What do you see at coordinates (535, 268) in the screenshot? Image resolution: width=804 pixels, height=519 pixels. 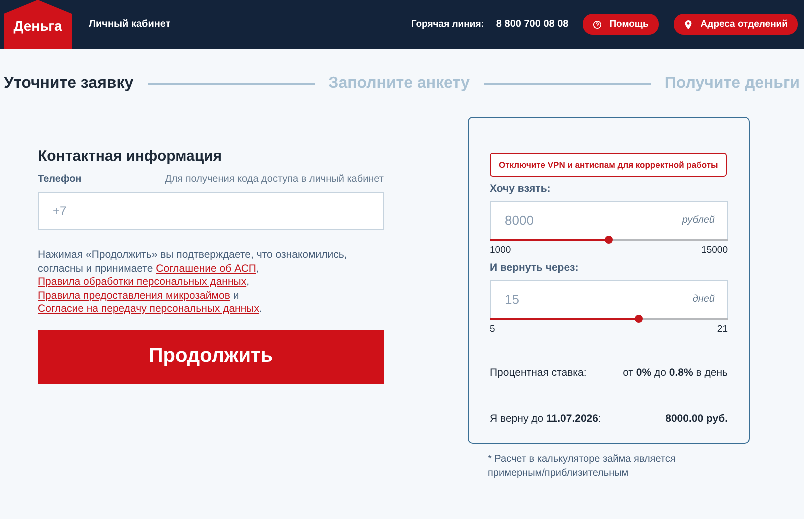 I see `slider-label: И вернуть через:` at bounding box center [535, 268].